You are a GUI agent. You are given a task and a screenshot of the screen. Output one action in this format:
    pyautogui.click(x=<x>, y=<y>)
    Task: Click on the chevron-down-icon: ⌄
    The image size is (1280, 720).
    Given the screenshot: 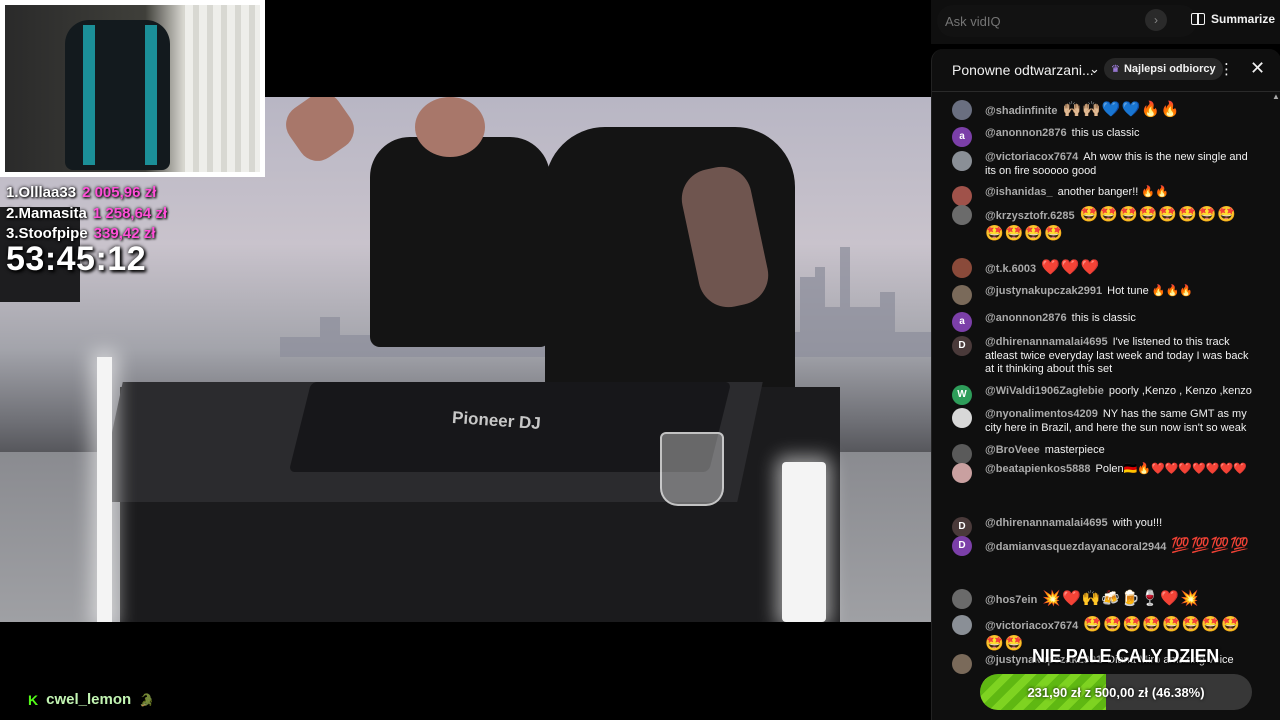 What is the action you would take?
    pyautogui.click(x=1094, y=69)
    